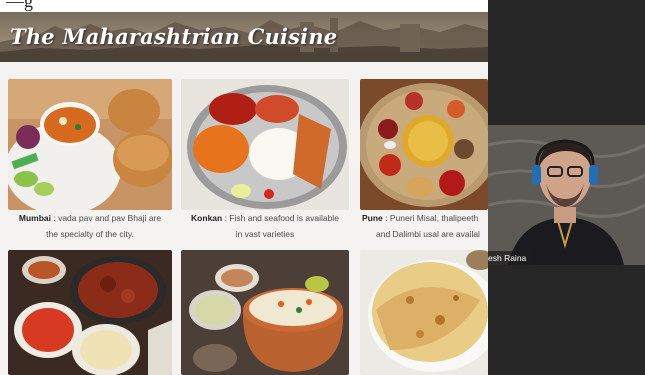 This screenshot has height=375, width=645. Describe the element at coordinates (265, 312) in the screenshot. I see `pulao-food-image` at that location.